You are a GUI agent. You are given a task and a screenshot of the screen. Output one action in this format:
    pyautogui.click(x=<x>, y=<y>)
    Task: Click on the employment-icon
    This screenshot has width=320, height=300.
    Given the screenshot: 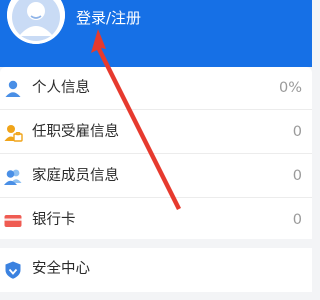 What is the action you would take?
    pyautogui.click(x=13, y=133)
    